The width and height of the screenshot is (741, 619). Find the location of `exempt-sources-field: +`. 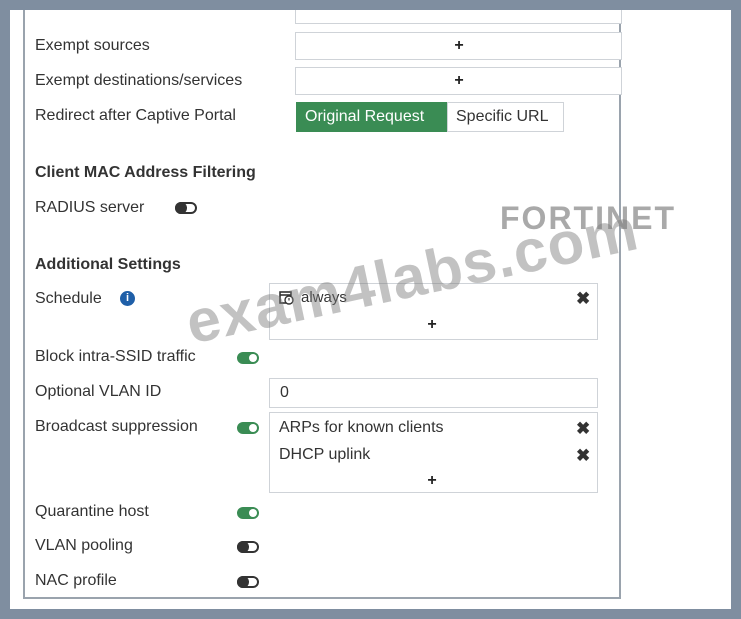

exempt-sources-field: + is located at coordinates (458, 46).